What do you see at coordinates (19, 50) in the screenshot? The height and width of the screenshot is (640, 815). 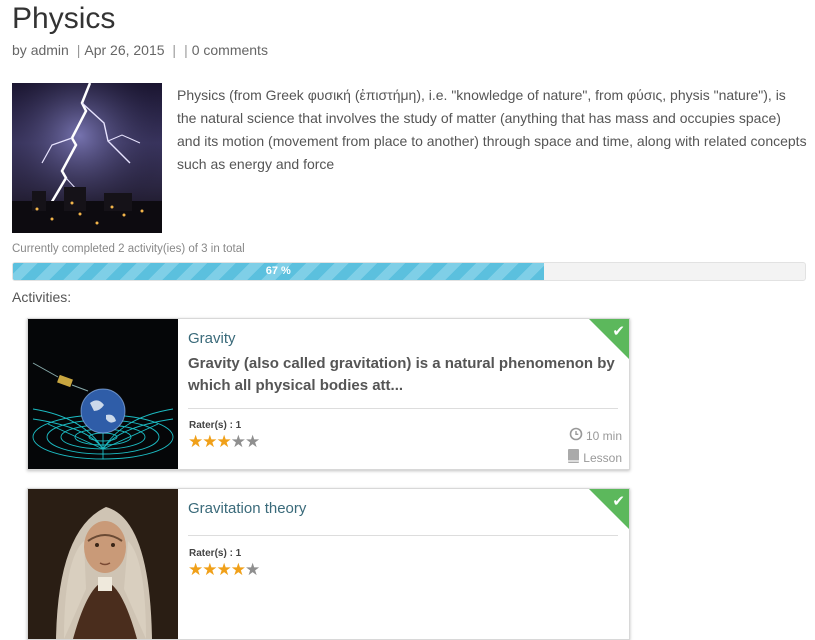 I see `by-prefix: by` at bounding box center [19, 50].